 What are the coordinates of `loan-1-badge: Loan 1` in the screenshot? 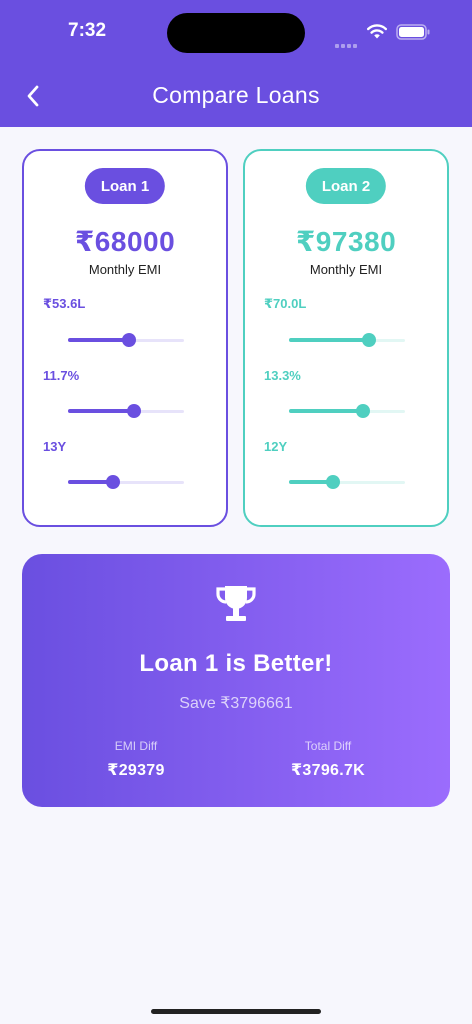 It's located at (125, 186).